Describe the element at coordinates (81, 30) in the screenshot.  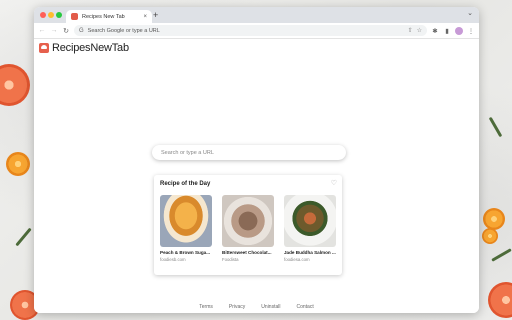
I see `google-icon: G` at that location.